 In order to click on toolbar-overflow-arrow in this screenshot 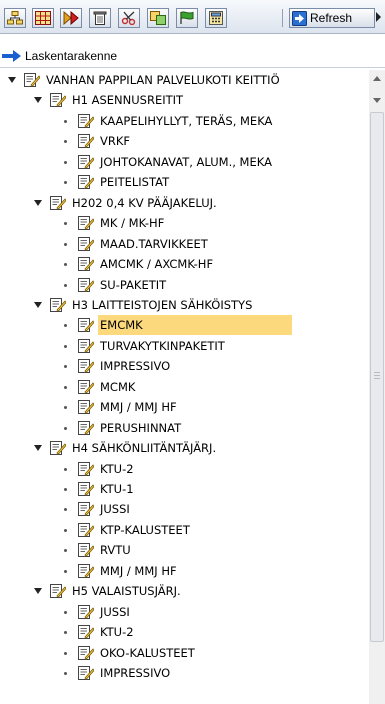, I will do `click(378, 17)`.